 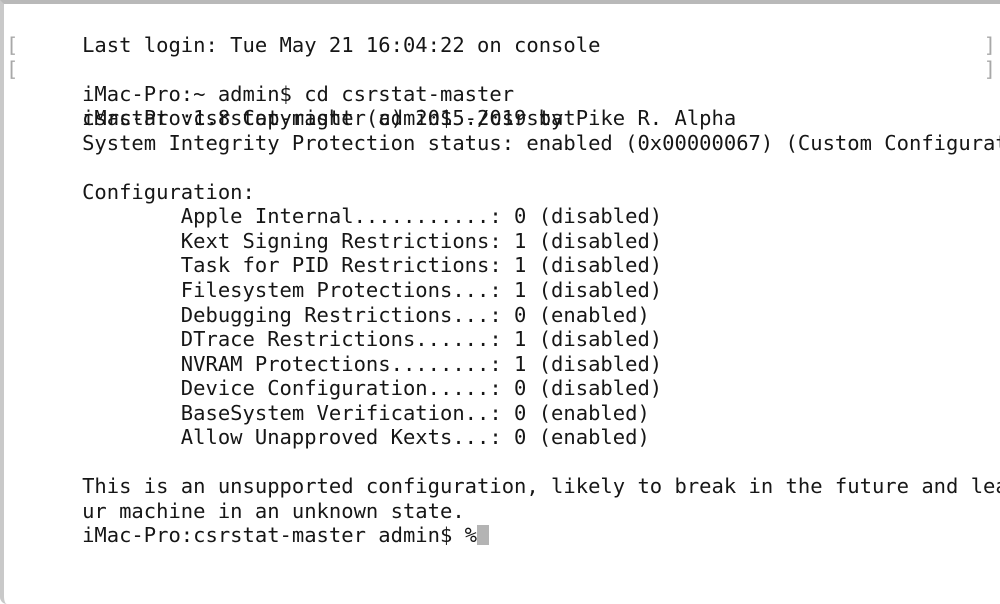 I want to click on config-row-allow-unapproved-kexts: Allow Unapproved Kexts...: 0 (enabled), so click(x=504, y=425).